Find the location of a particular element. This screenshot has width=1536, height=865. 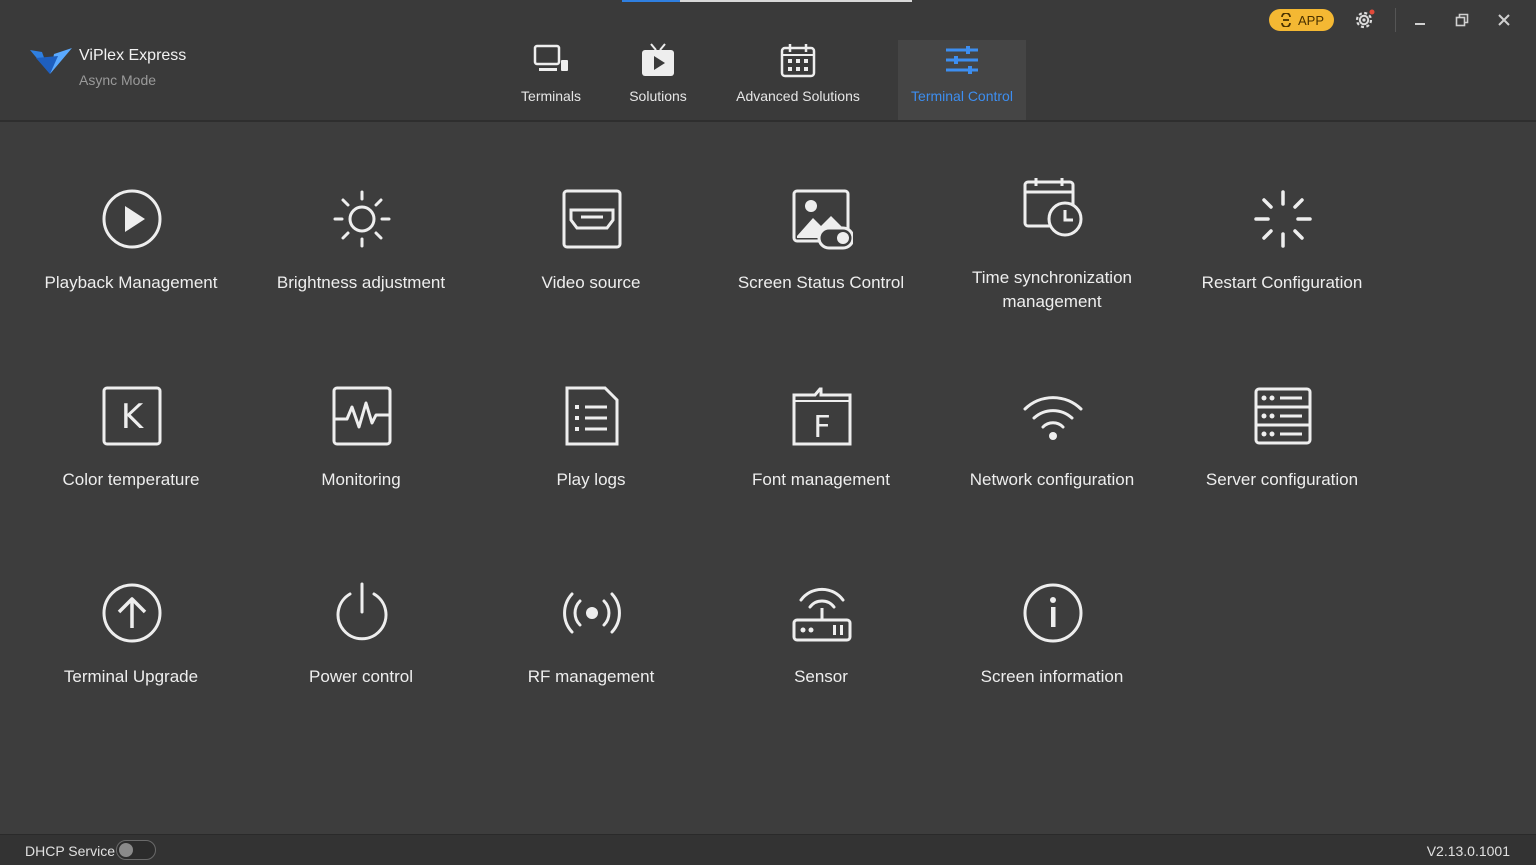

font-folder-icon: F is located at coordinates (822, 416).